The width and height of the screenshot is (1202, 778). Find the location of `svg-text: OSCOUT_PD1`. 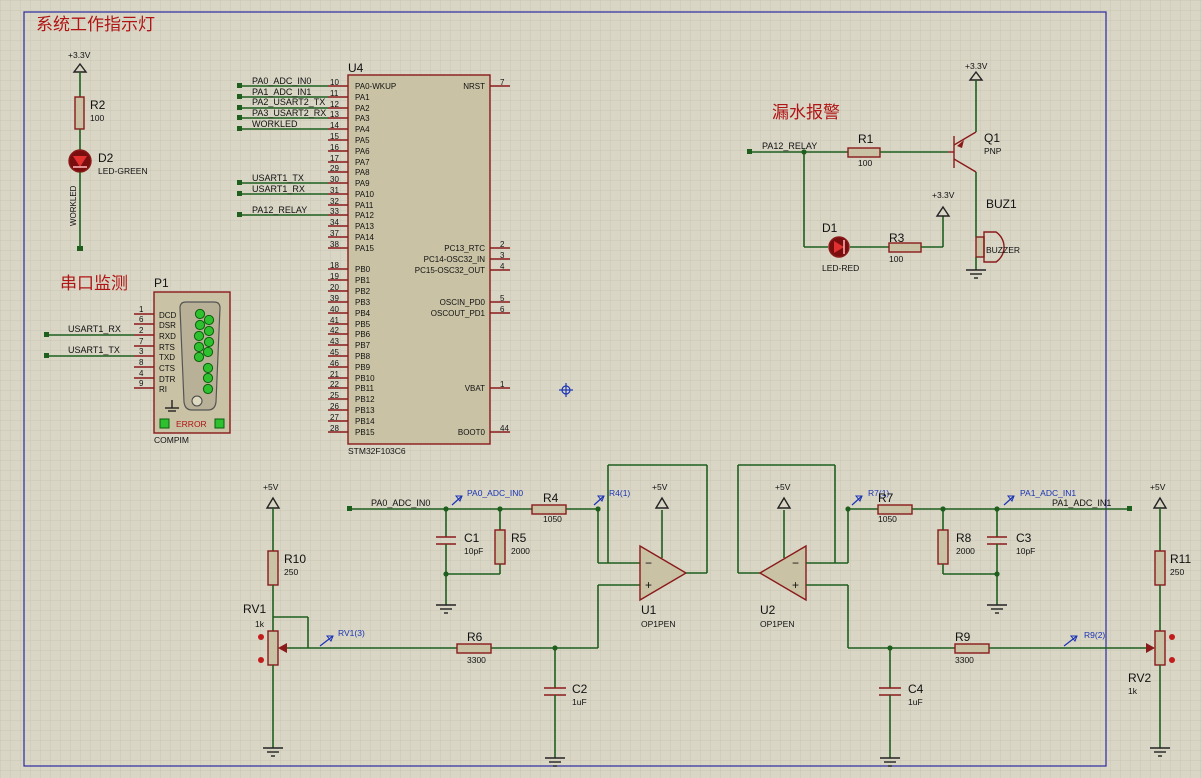

svg-text: OSCOUT_PD1 is located at coordinates (458, 313).